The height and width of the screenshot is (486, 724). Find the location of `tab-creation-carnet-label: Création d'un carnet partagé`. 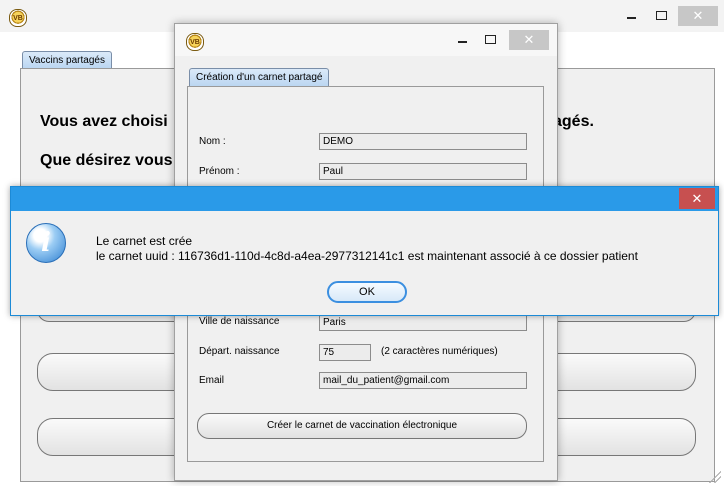

tab-creation-carnet-label: Création d'un carnet partagé is located at coordinates (259, 77).